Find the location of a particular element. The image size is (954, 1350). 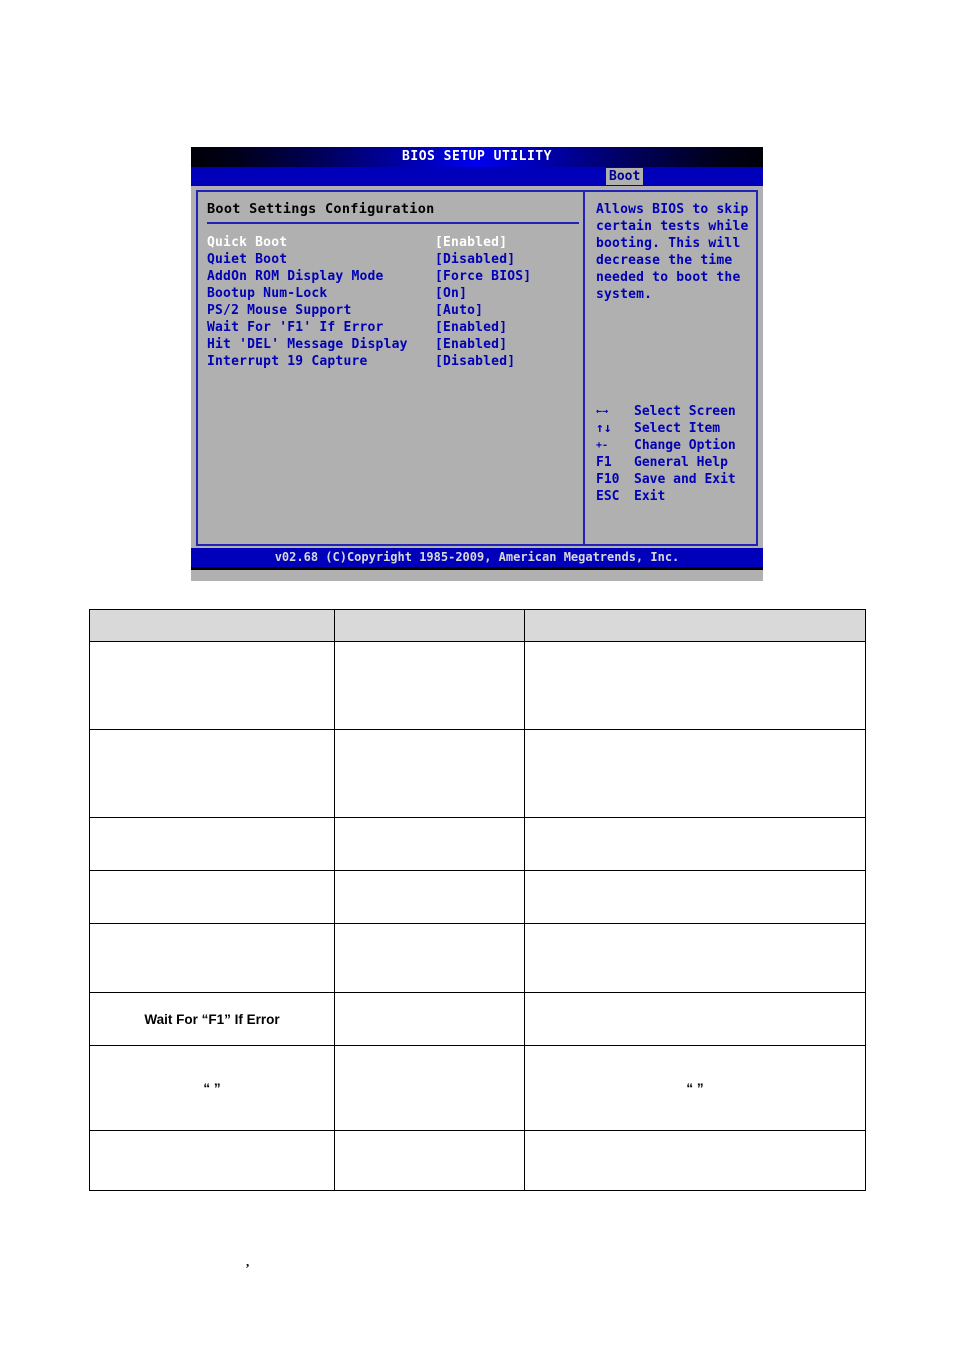

boot-option-value: [Auto] is located at coordinates (459, 310).